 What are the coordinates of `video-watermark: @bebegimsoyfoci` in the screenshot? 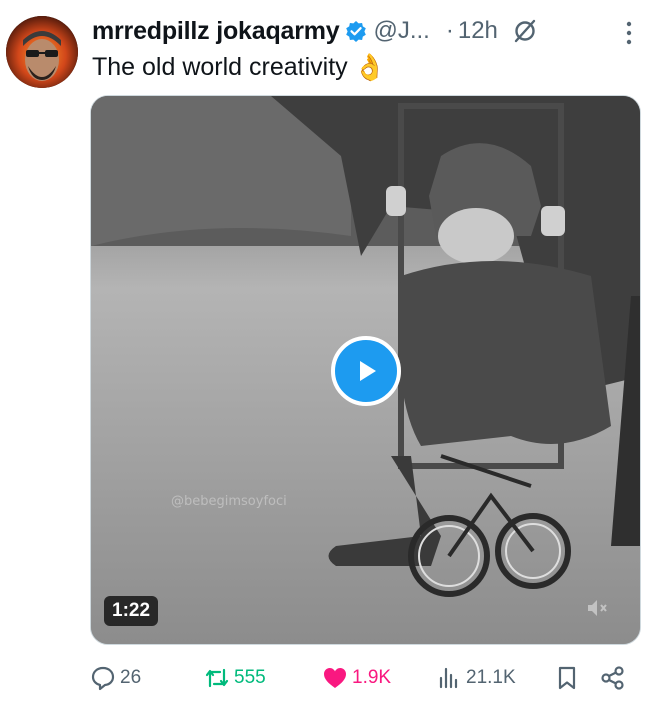 It's located at (229, 501).